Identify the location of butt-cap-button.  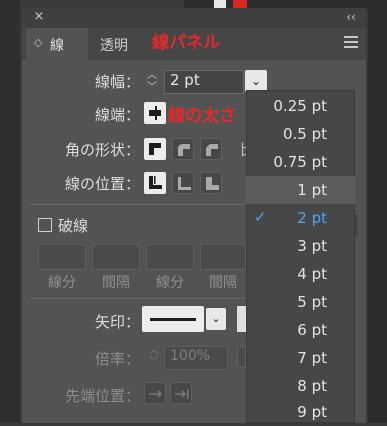
(155, 113).